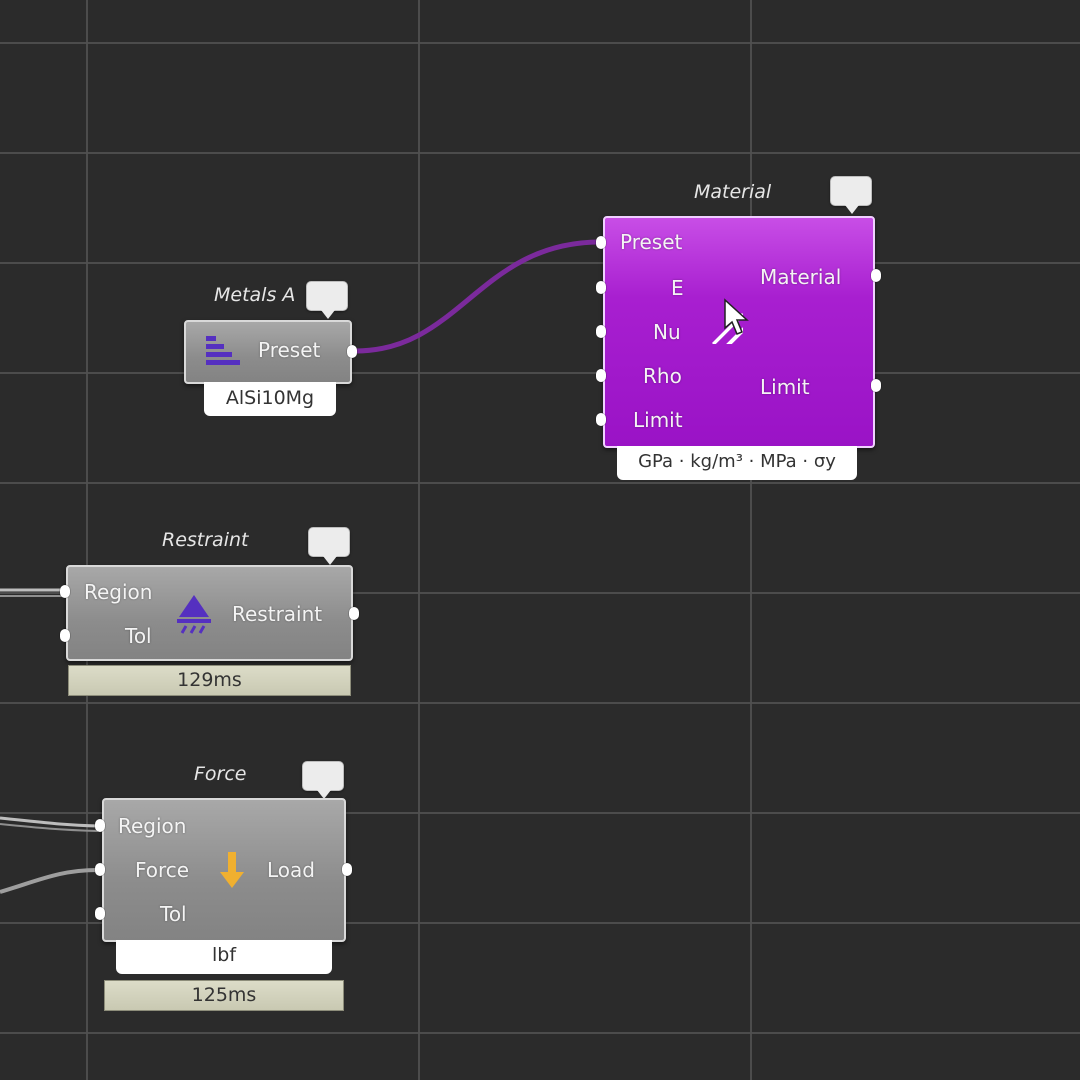  Describe the element at coordinates (270, 399) in the screenshot. I see `value-panel: AlSi10Mg` at that location.